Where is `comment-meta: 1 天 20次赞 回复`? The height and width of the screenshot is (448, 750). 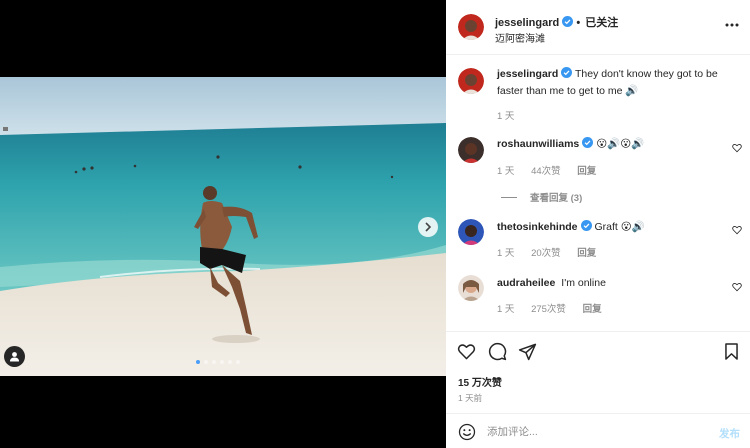 comment-meta: 1 天 20次赞 回复 is located at coordinates (553, 252).